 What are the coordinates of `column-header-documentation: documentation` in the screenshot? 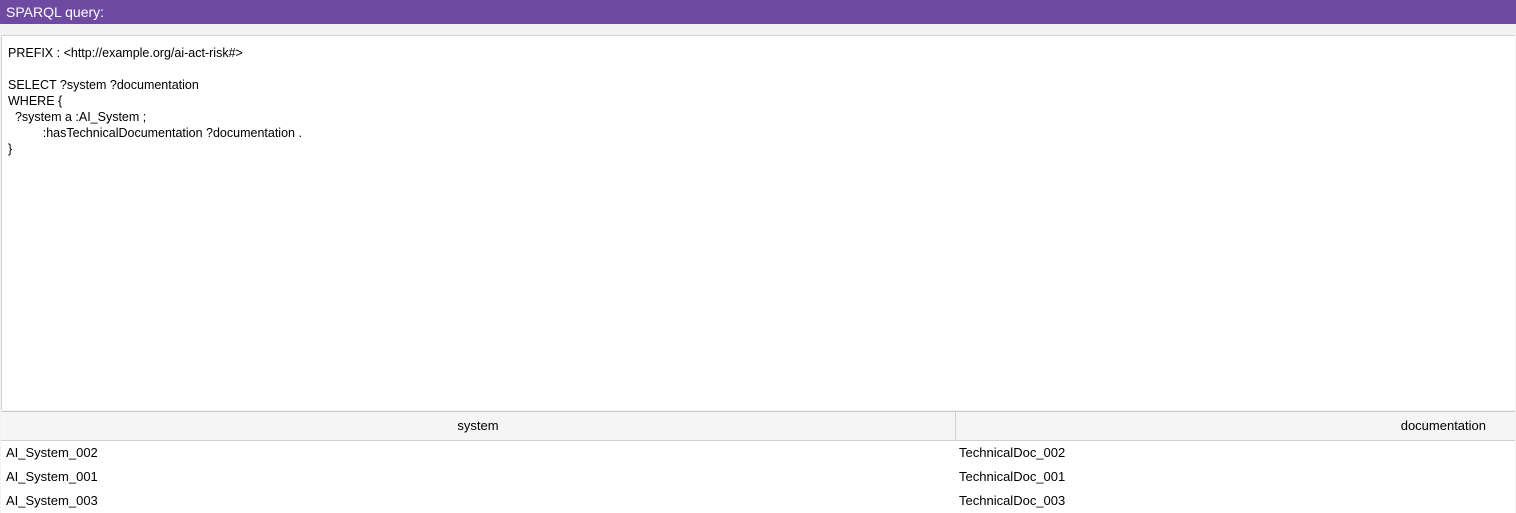 It's located at (1235, 426).